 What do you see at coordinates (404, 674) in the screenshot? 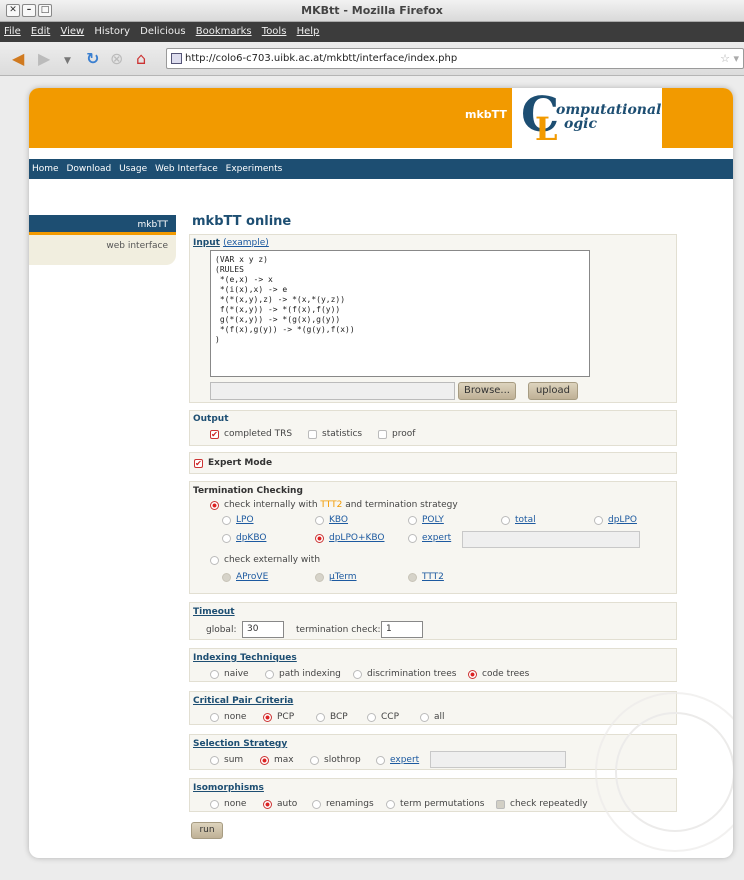
I see `indexing-discrimination-trees: discrimination trees` at bounding box center [404, 674].